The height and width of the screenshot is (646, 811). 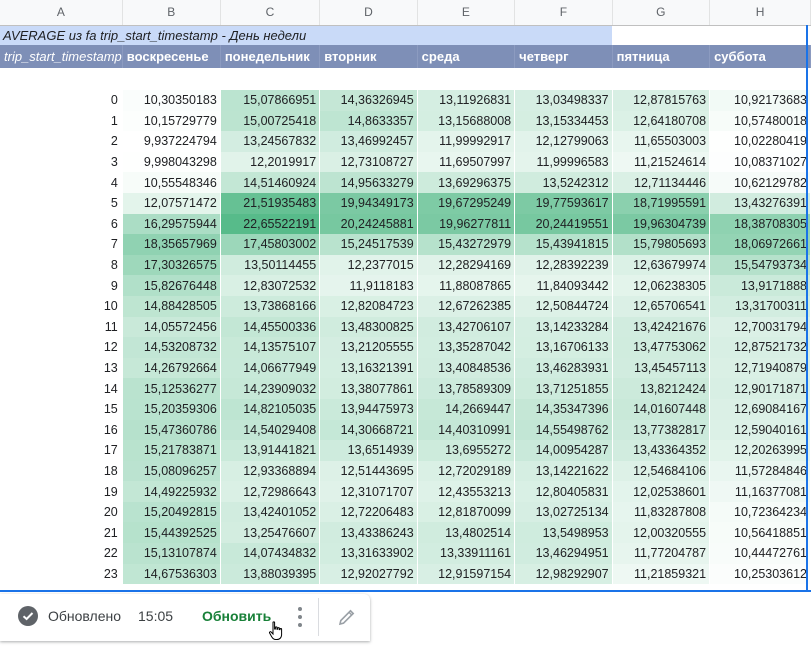 What do you see at coordinates (661, 512) in the screenshot?
I see `value-cell: 11,83287808` at bounding box center [661, 512].